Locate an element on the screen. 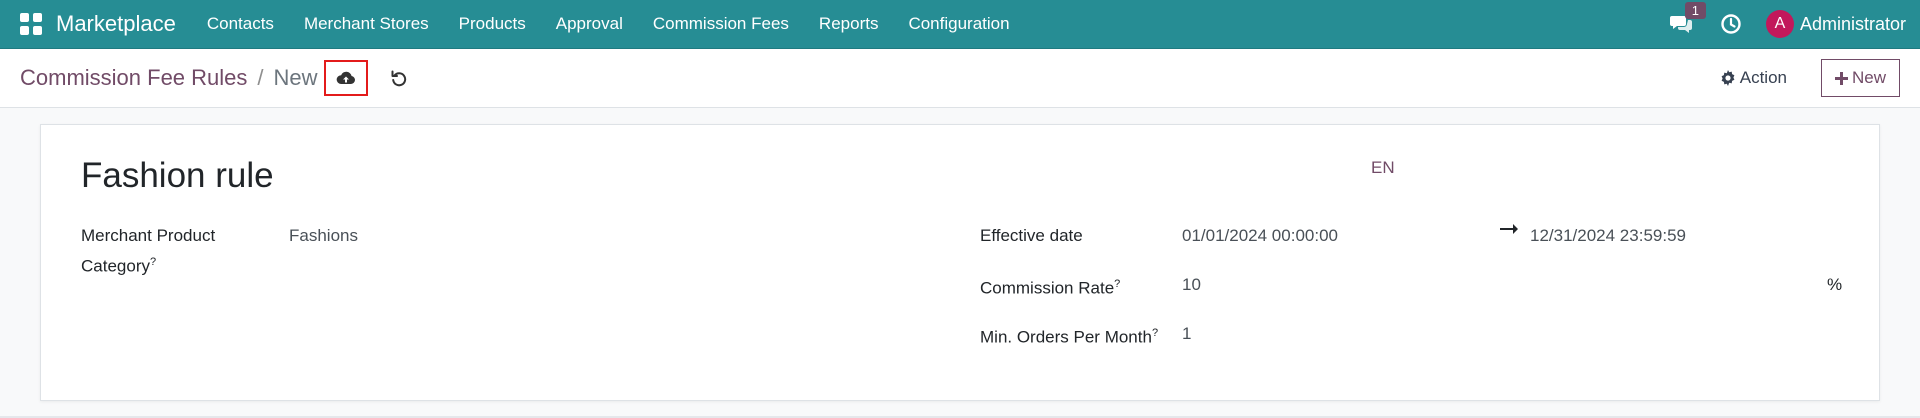 The image size is (1920, 418). menu-approval: Approval is located at coordinates (589, 24).